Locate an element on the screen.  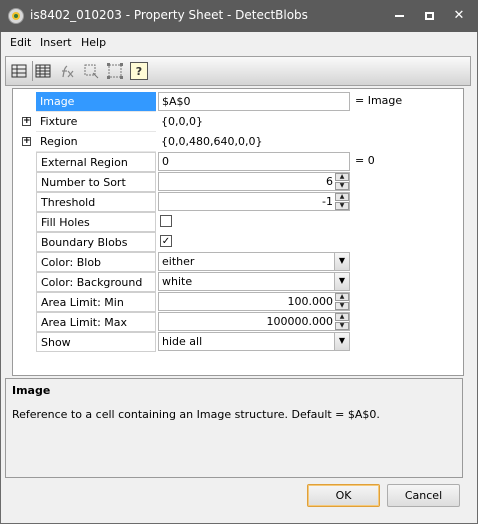
property-row-area-limit-min: Area Limit: Min 100.000 ▲ ▼ is located at coordinates (238, 302).